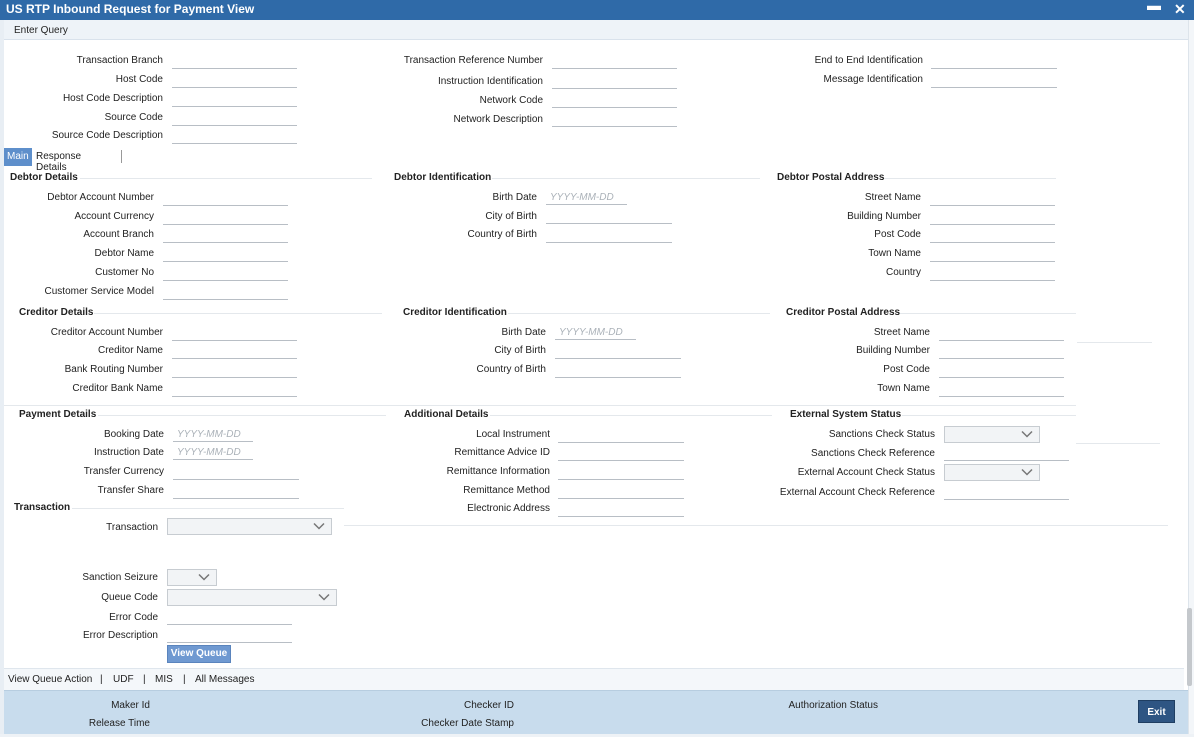 Image resolution: width=1194 pixels, height=737 pixels. Describe the element at coordinates (621, 509) in the screenshot. I see `electronic-address-field` at that location.